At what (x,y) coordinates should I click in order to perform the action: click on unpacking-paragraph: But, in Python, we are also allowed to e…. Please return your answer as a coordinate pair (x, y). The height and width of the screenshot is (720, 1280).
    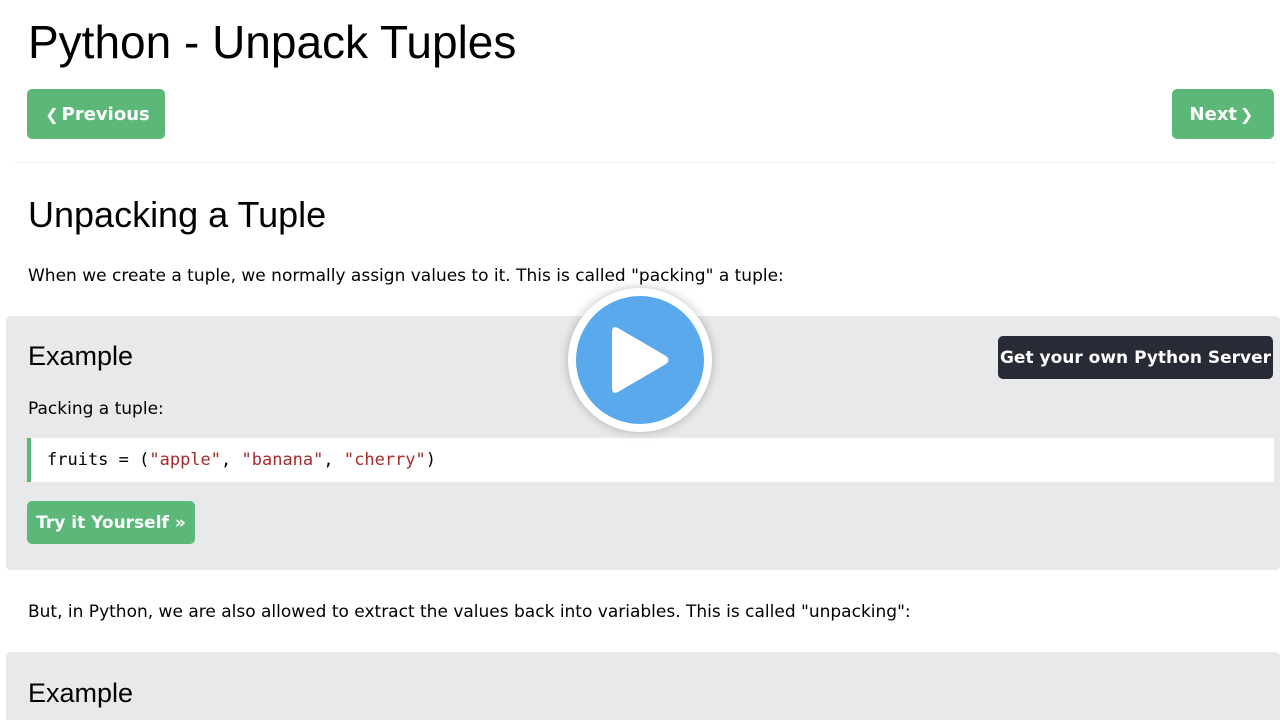
    Looking at the image, I should click on (469, 612).